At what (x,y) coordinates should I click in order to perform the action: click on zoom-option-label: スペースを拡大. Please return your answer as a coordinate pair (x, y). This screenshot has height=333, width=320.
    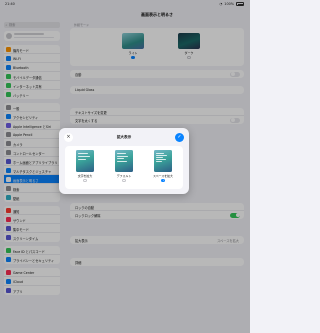
    Looking at the image, I should click on (163, 175).